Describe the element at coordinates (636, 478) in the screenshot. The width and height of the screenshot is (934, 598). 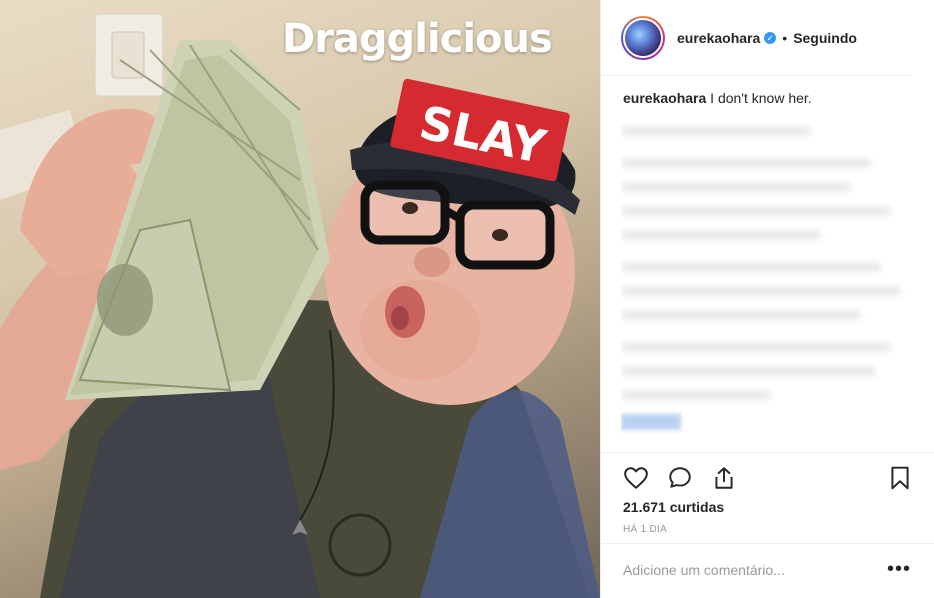
I see `heart-icon` at that location.